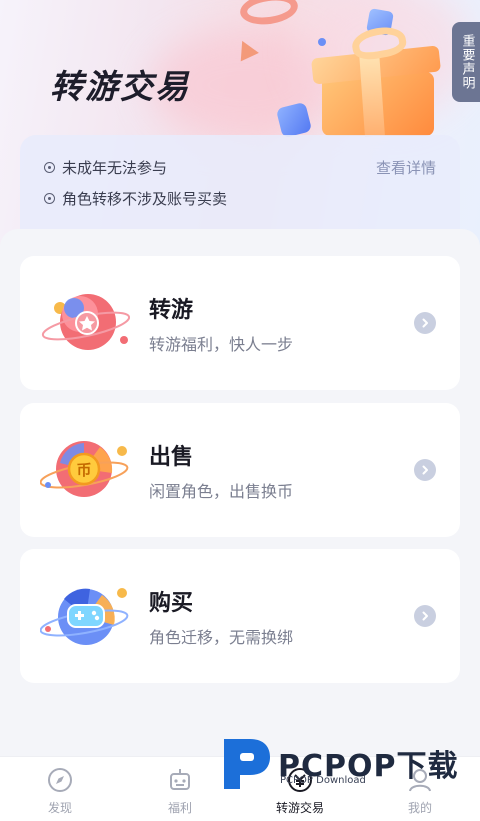  I want to click on tab-label: 我的, so click(419, 808).